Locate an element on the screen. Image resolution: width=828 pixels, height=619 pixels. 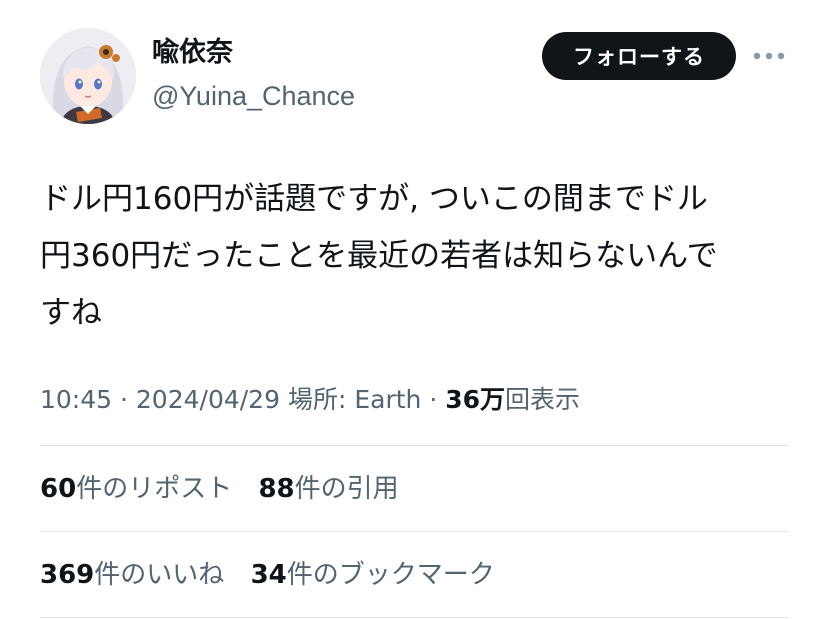
tweet-text-line: すね is located at coordinates (71, 313).